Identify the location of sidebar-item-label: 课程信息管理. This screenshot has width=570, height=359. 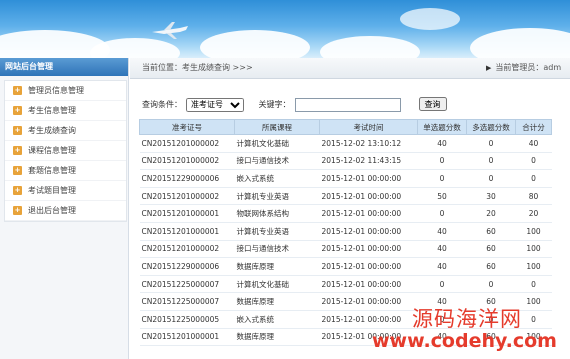
(52, 150).